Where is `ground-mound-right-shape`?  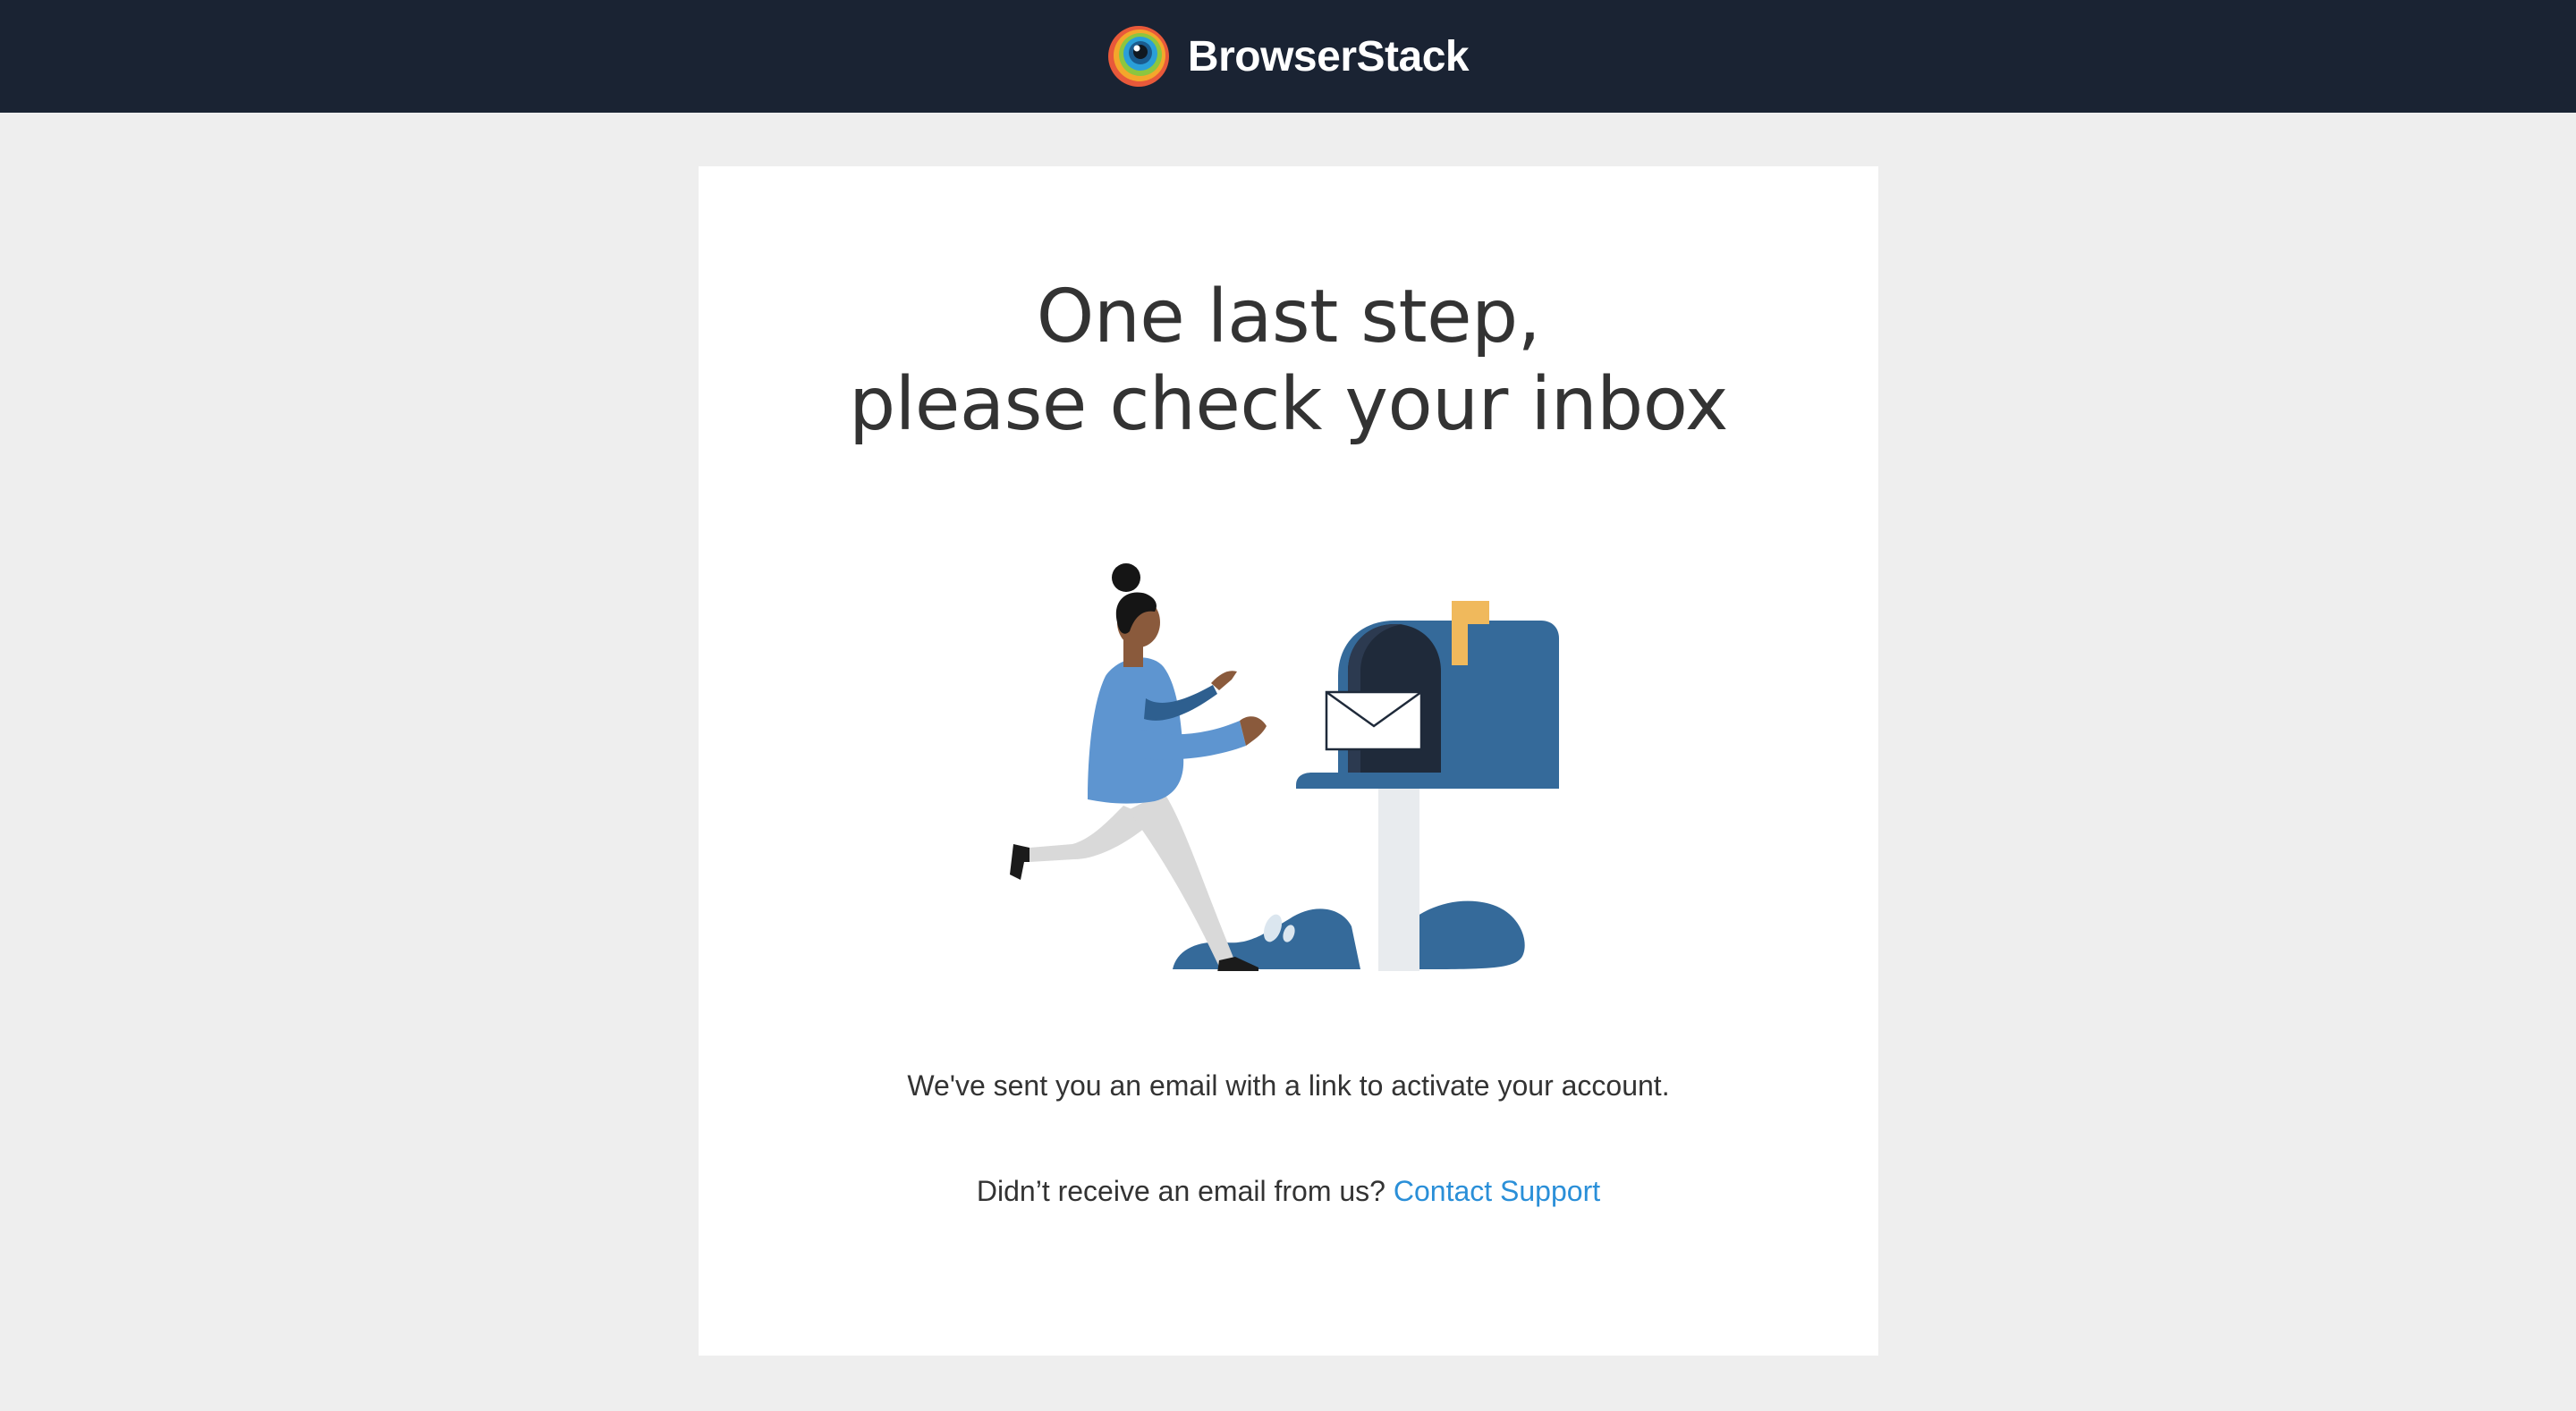
ground-mound-right-shape is located at coordinates (1465, 934).